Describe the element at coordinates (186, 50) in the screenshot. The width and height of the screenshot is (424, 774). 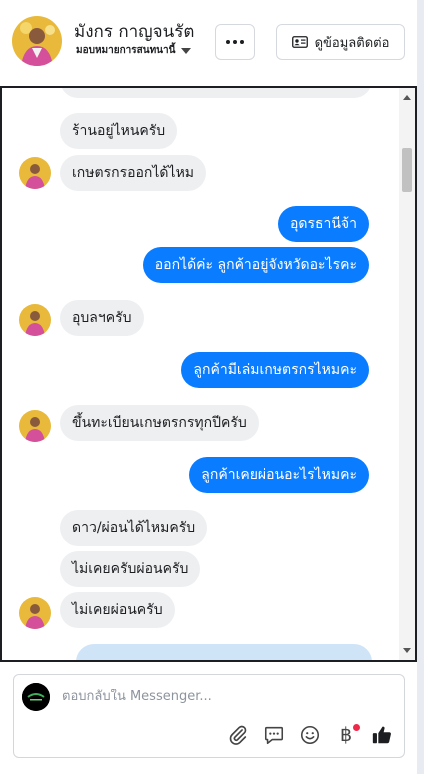
I see `caret-down-icon` at that location.